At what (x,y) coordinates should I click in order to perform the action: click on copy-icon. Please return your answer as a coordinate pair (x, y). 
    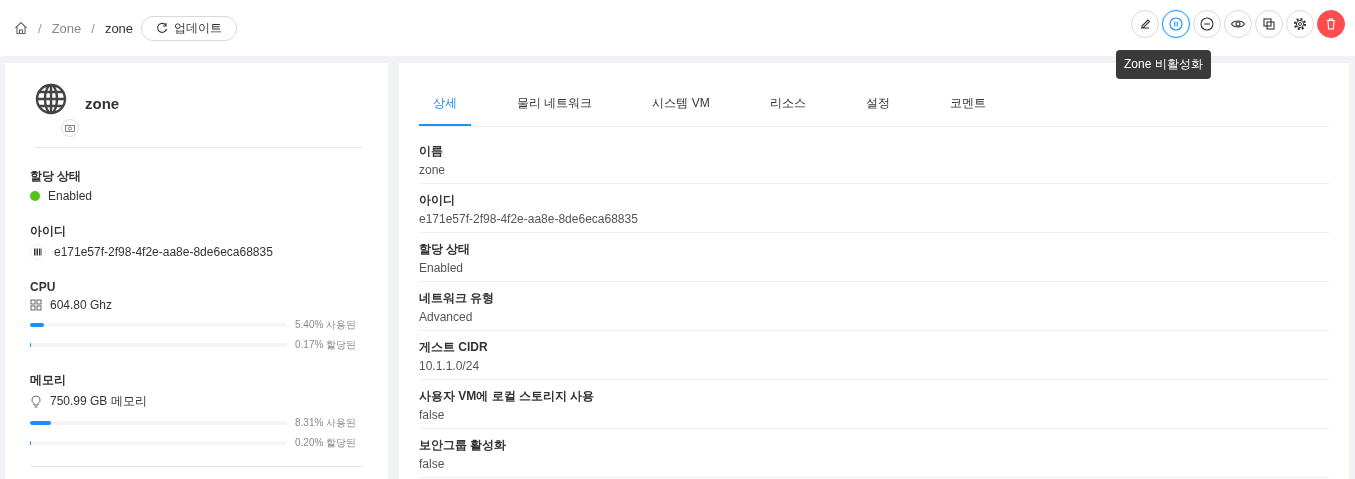
    Looking at the image, I should click on (1269, 24).